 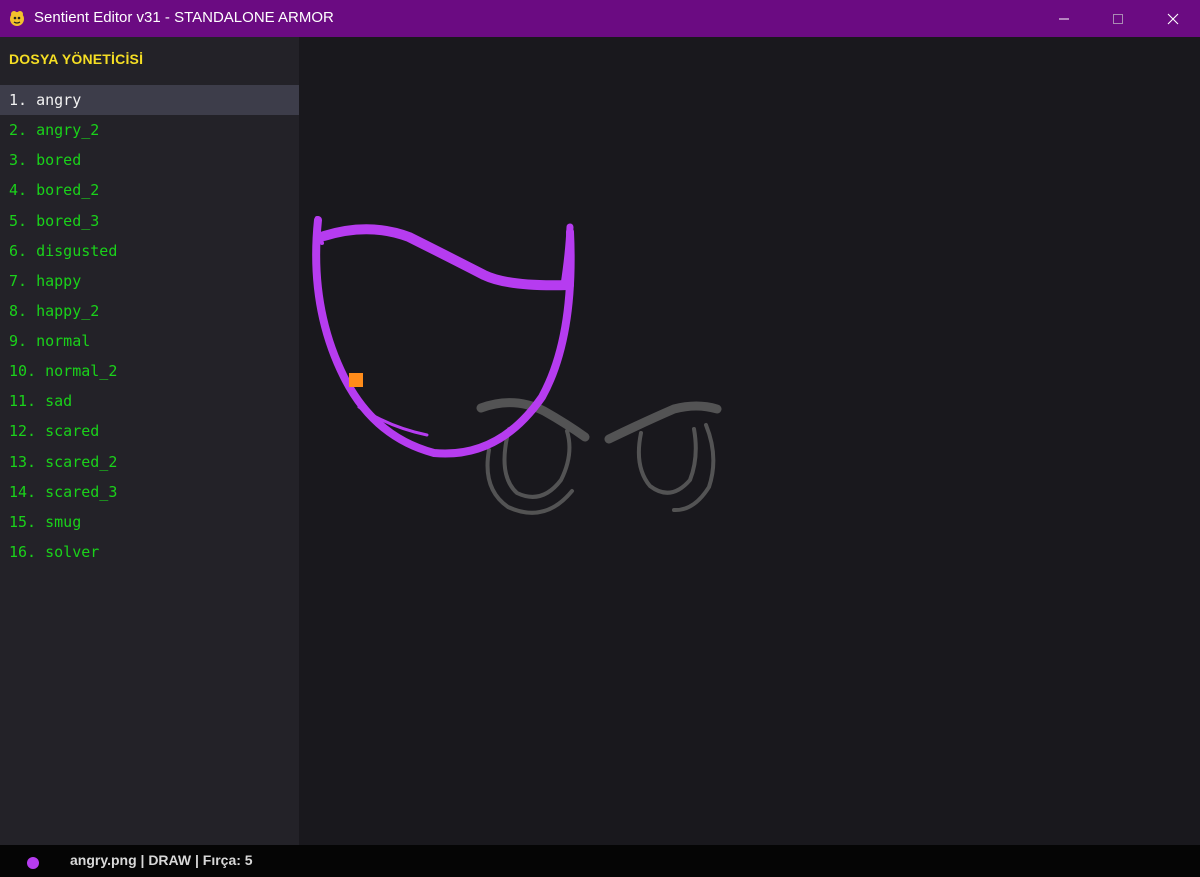 I want to click on right-eyebrow, so click(x=663, y=422).